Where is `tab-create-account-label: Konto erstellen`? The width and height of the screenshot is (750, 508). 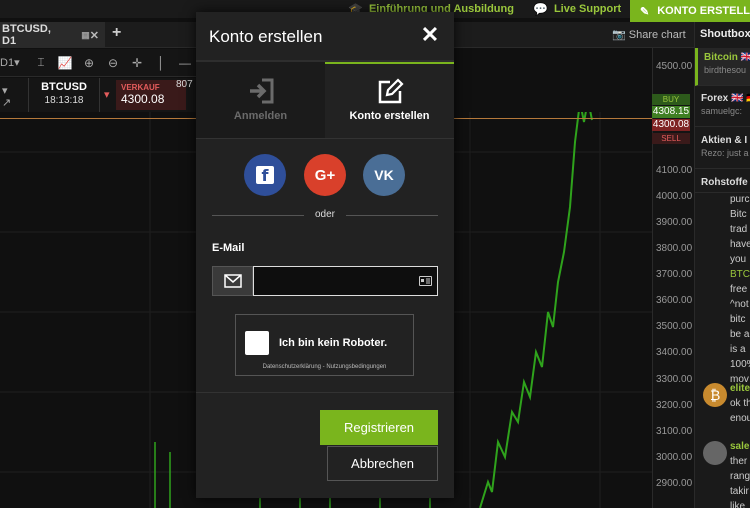 tab-create-account-label: Konto erstellen is located at coordinates (389, 116).